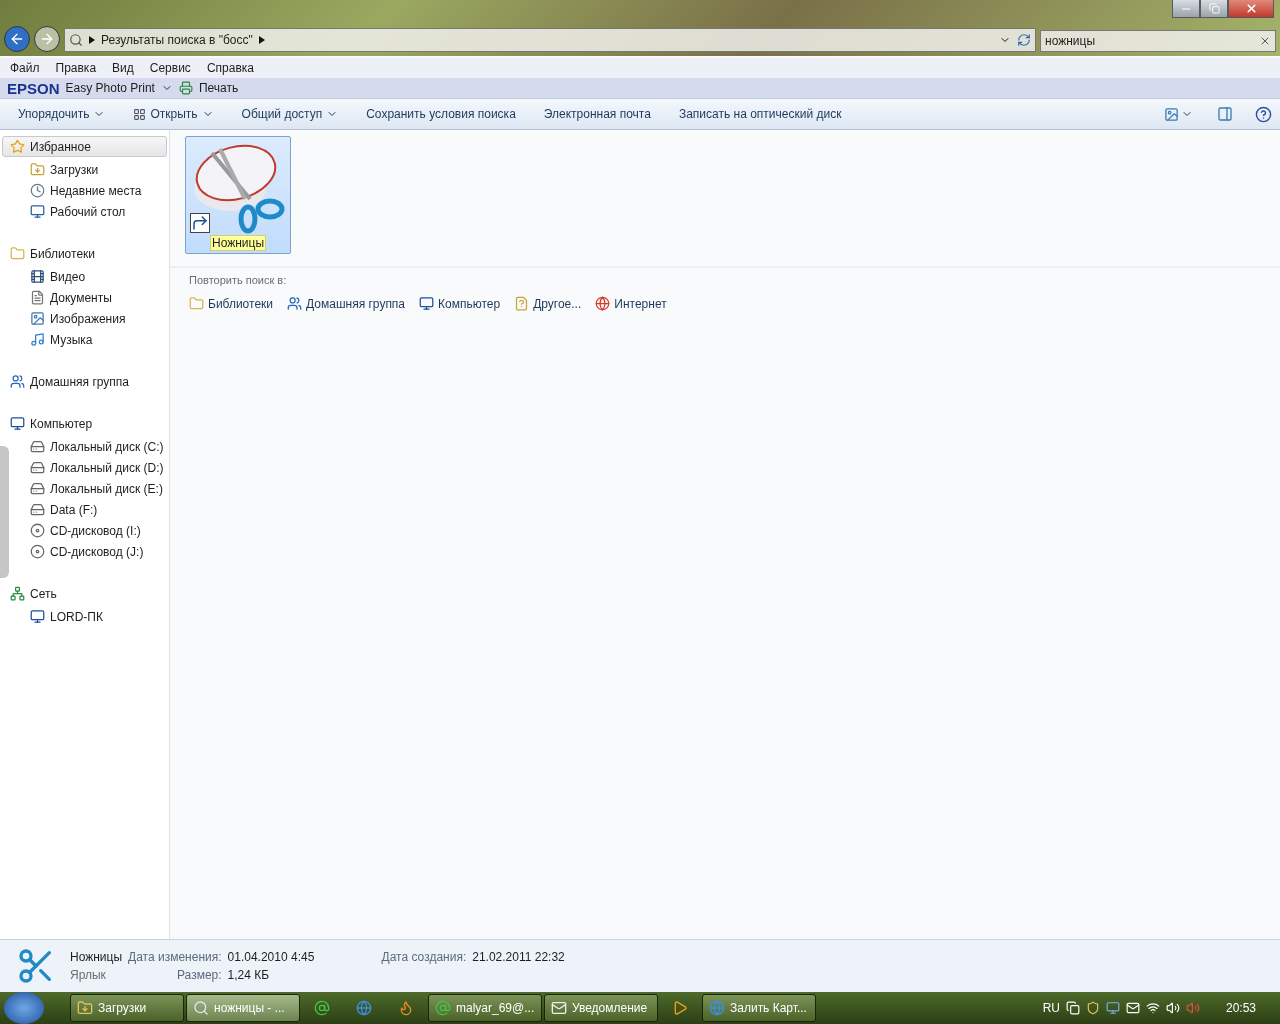 The height and width of the screenshot is (1024, 1280). Describe the element at coordinates (24, 1008) in the screenshot. I see `start-button` at that location.